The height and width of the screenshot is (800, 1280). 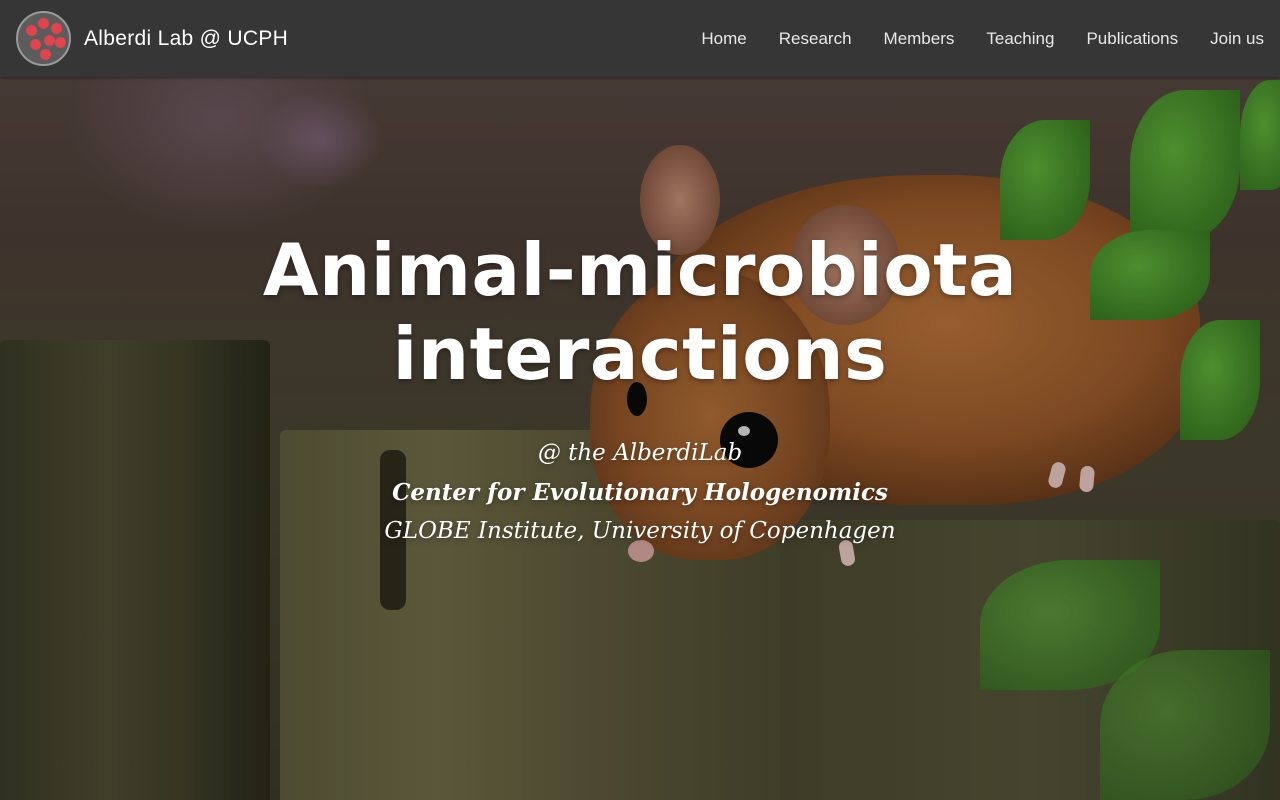 I want to click on nav-item-teaching: Teaching, so click(x=1020, y=39).